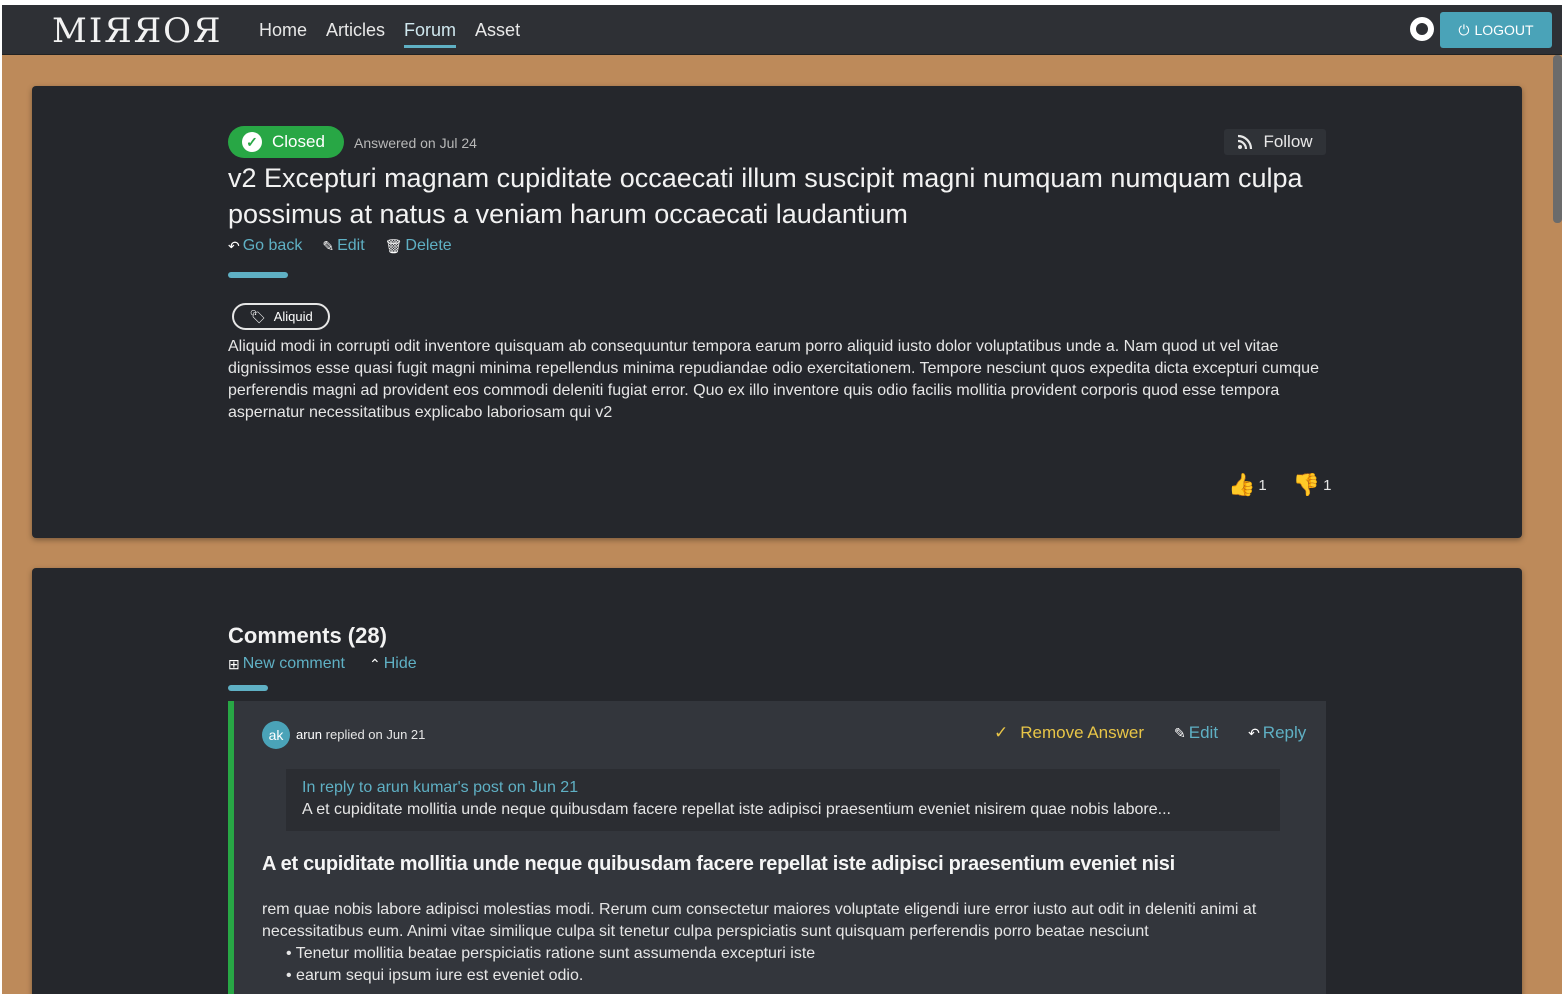 Image resolution: width=1564 pixels, height=998 pixels. I want to click on hide-label: Hide, so click(400, 663).